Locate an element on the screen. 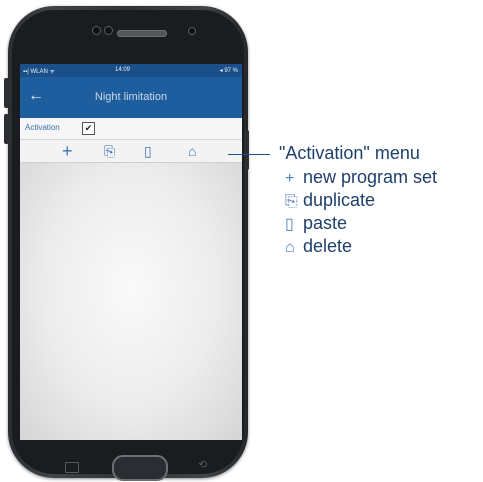 The width and height of the screenshot is (483, 482). power-button is located at coordinates (246, 150).